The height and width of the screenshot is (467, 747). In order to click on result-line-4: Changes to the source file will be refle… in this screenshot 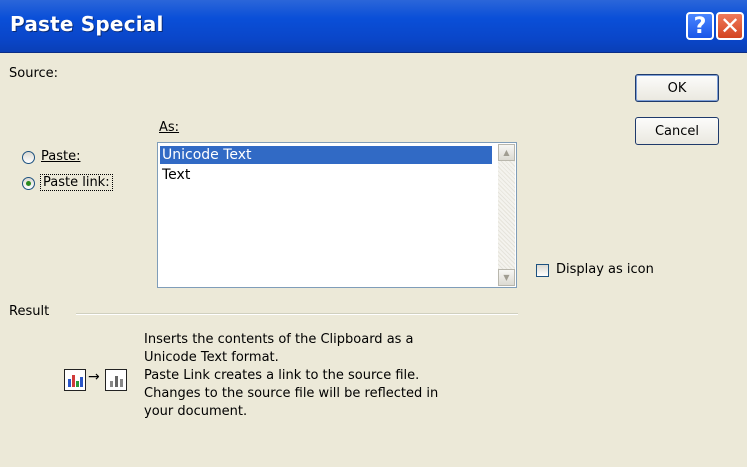, I will do `click(291, 393)`.